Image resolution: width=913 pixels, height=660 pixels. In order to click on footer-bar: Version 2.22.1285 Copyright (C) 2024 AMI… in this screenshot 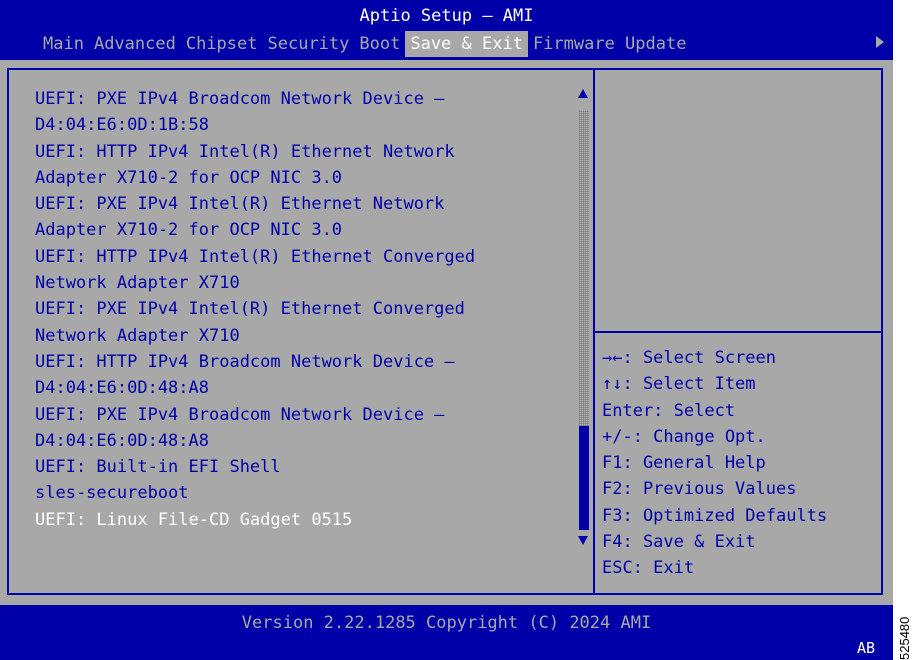, I will do `click(446, 632)`.